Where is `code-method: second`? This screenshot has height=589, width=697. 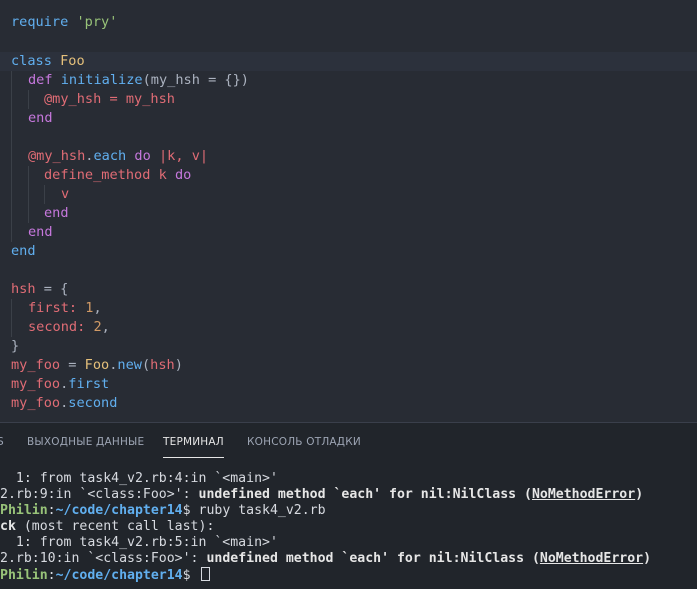
code-method: second is located at coordinates (93, 403).